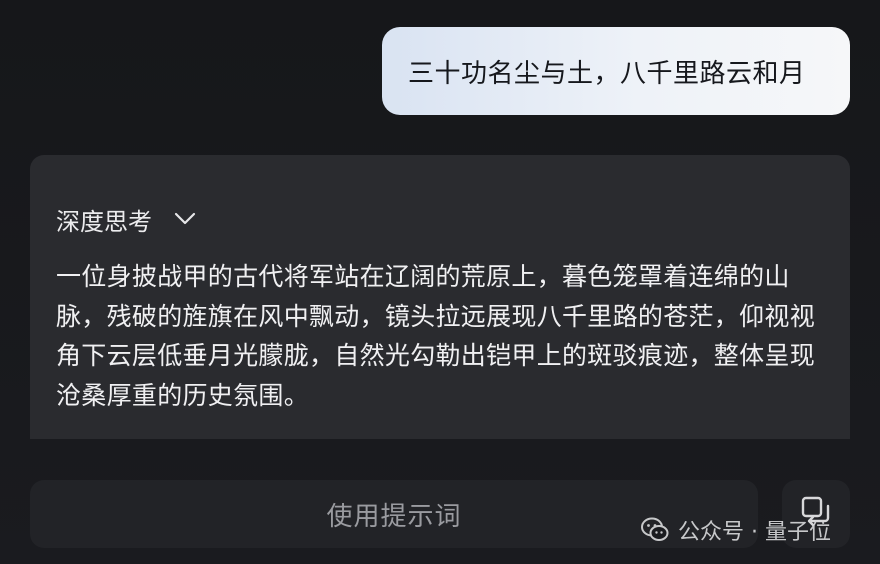  What do you see at coordinates (440, 219) in the screenshot?
I see `deep-thinking-toggle: 深度思考` at bounding box center [440, 219].